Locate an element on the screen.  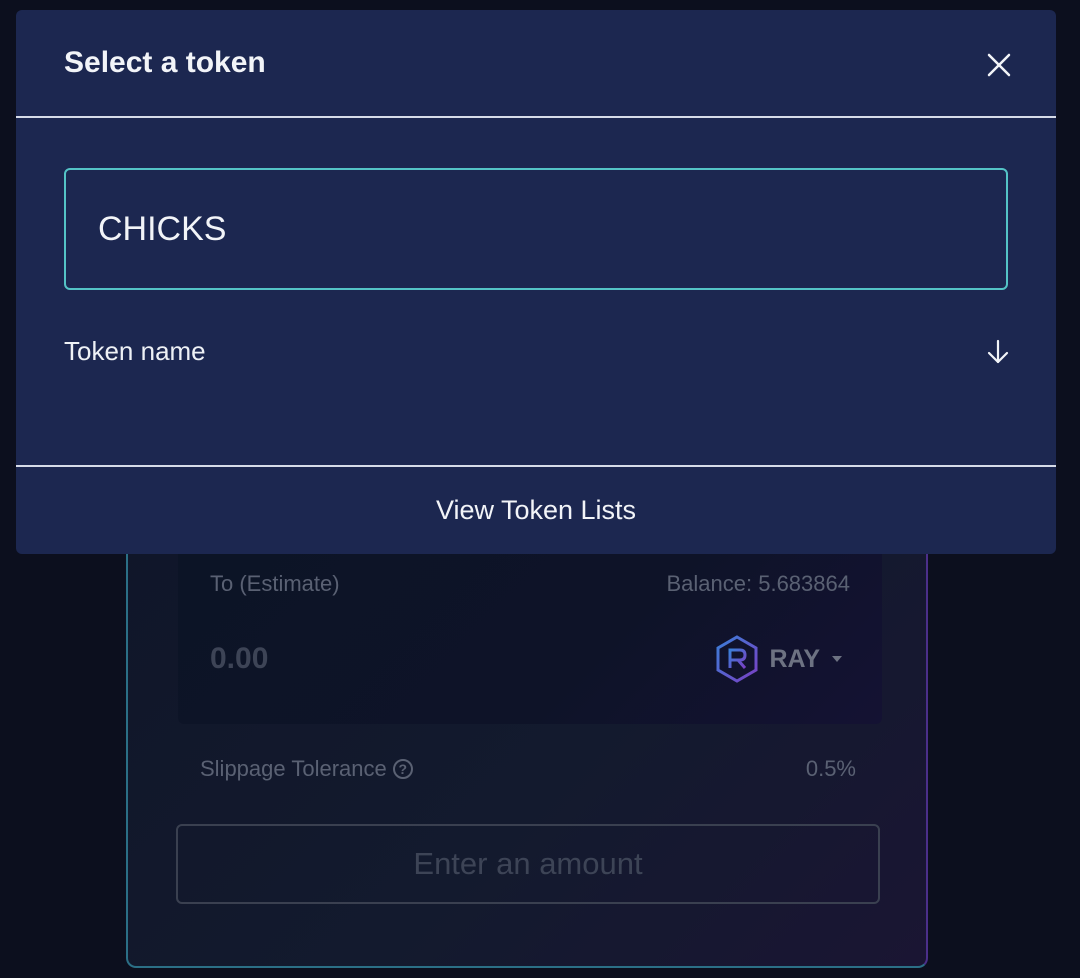
view-token-lists-button: View Token Lists is located at coordinates (536, 510).